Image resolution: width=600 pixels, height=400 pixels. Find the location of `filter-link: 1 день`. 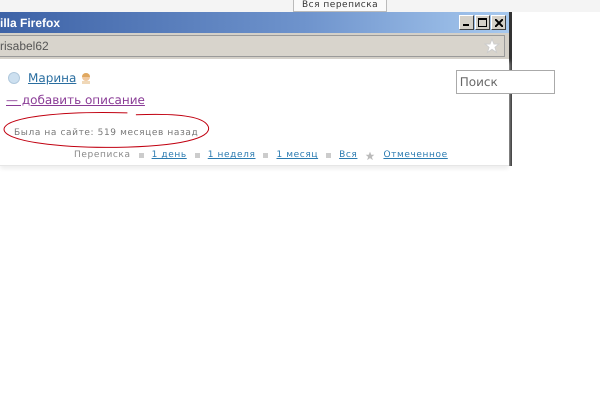

filter-link: 1 день is located at coordinates (169, 155).